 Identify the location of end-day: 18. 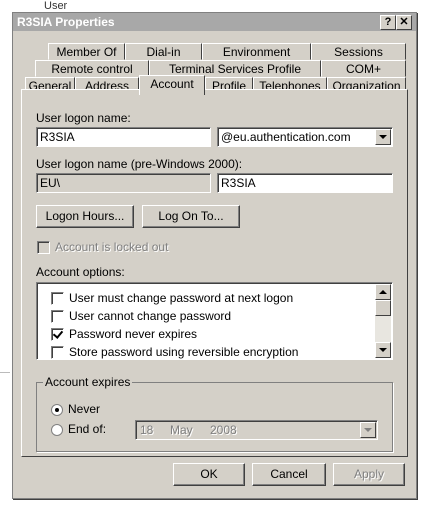
(147, 430).